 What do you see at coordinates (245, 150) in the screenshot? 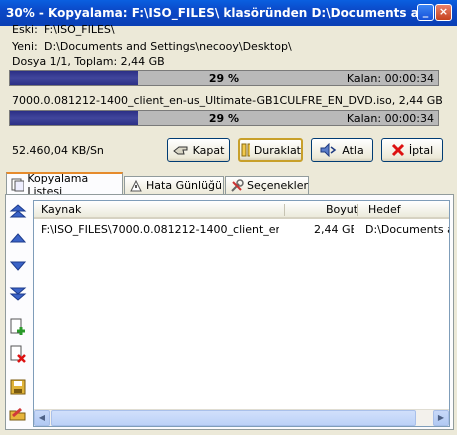
I see `pause-icon` at bounding box center [245, 150].